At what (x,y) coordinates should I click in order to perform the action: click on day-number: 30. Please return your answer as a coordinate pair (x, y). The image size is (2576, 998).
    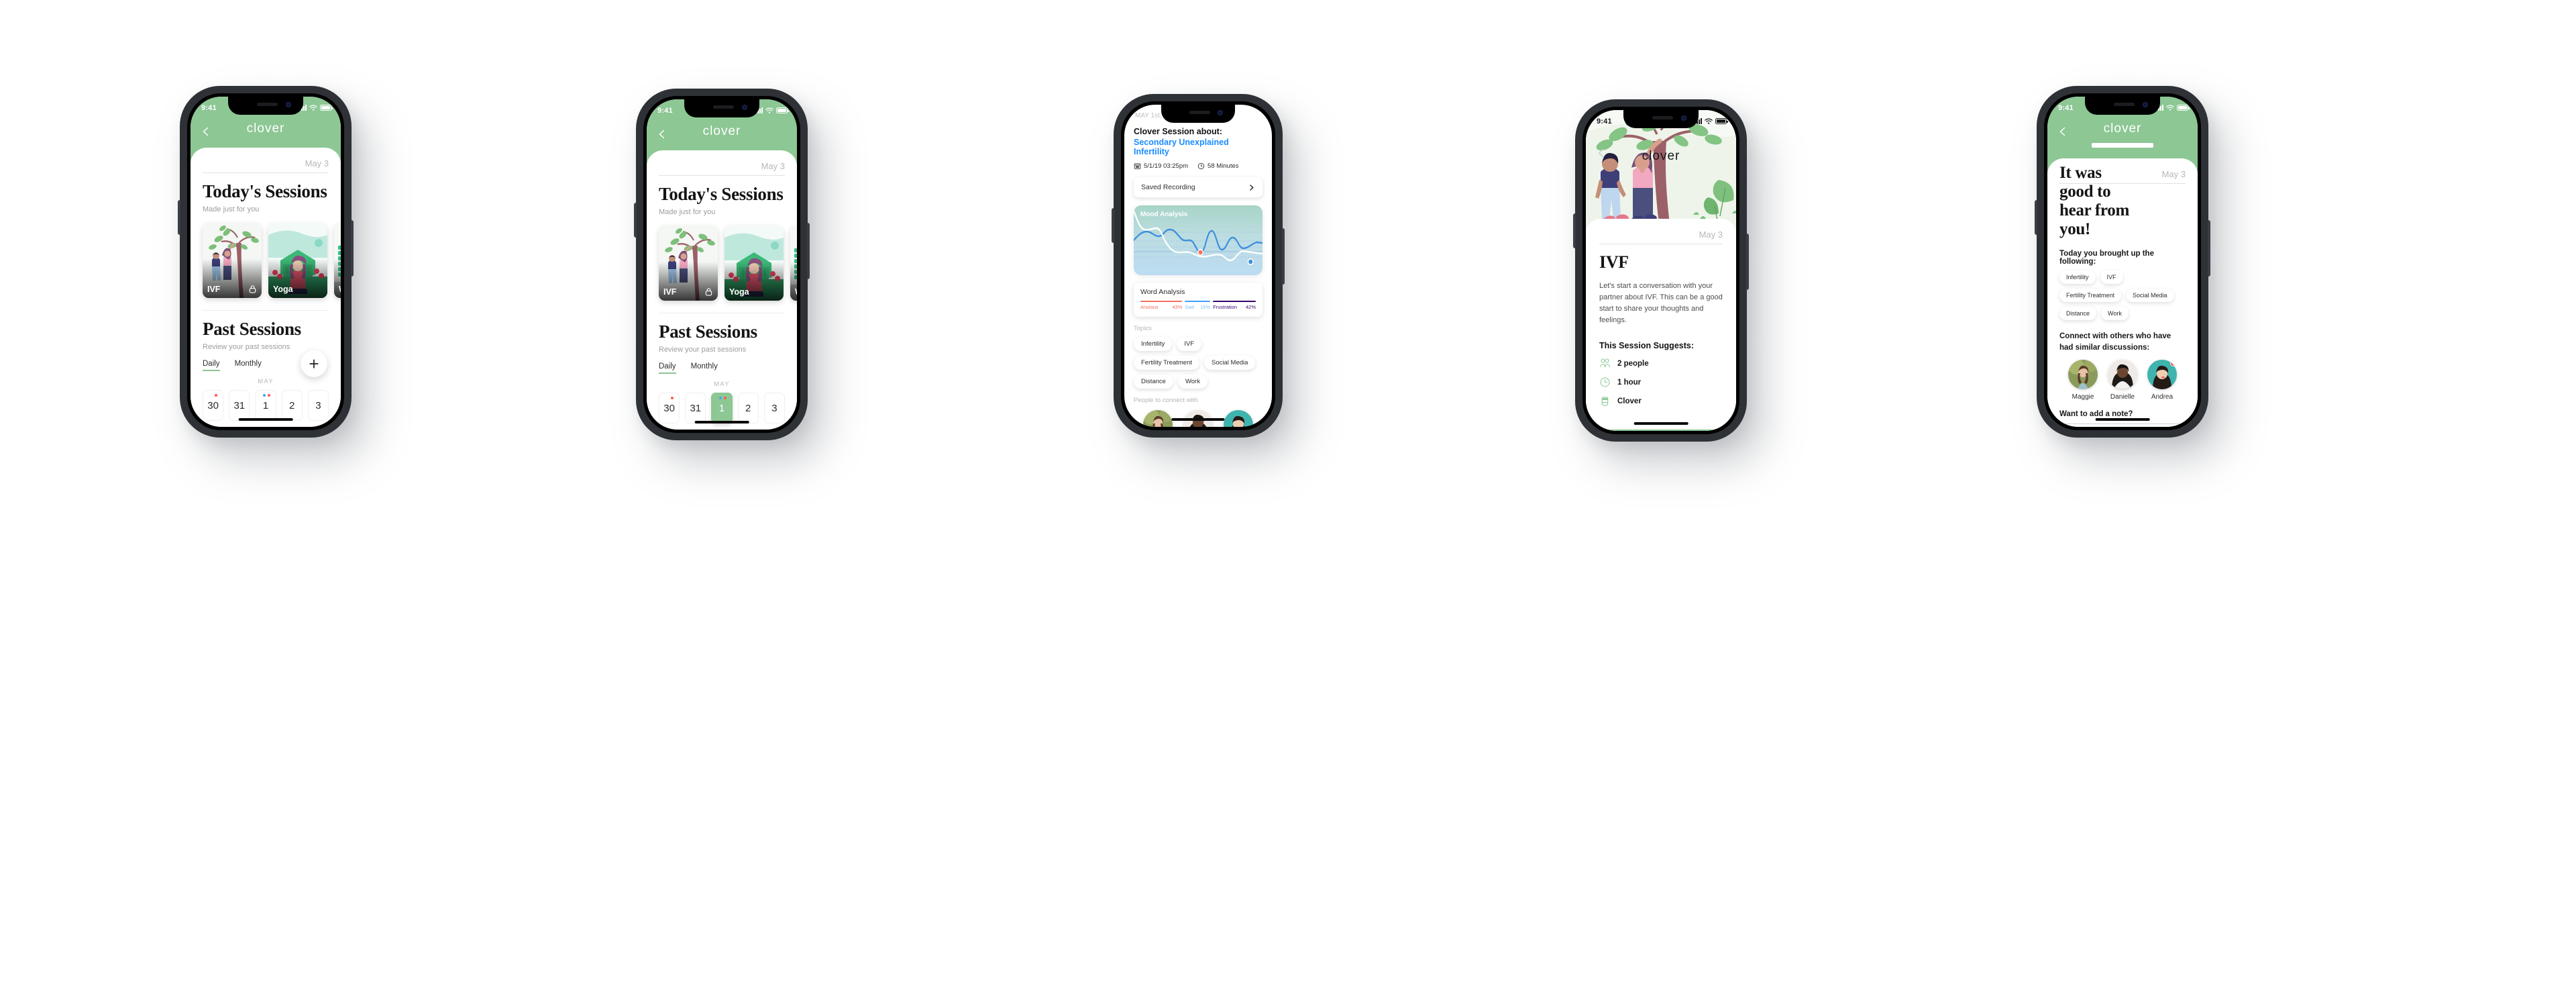
    Looking at the image, I should click on (213, 405).